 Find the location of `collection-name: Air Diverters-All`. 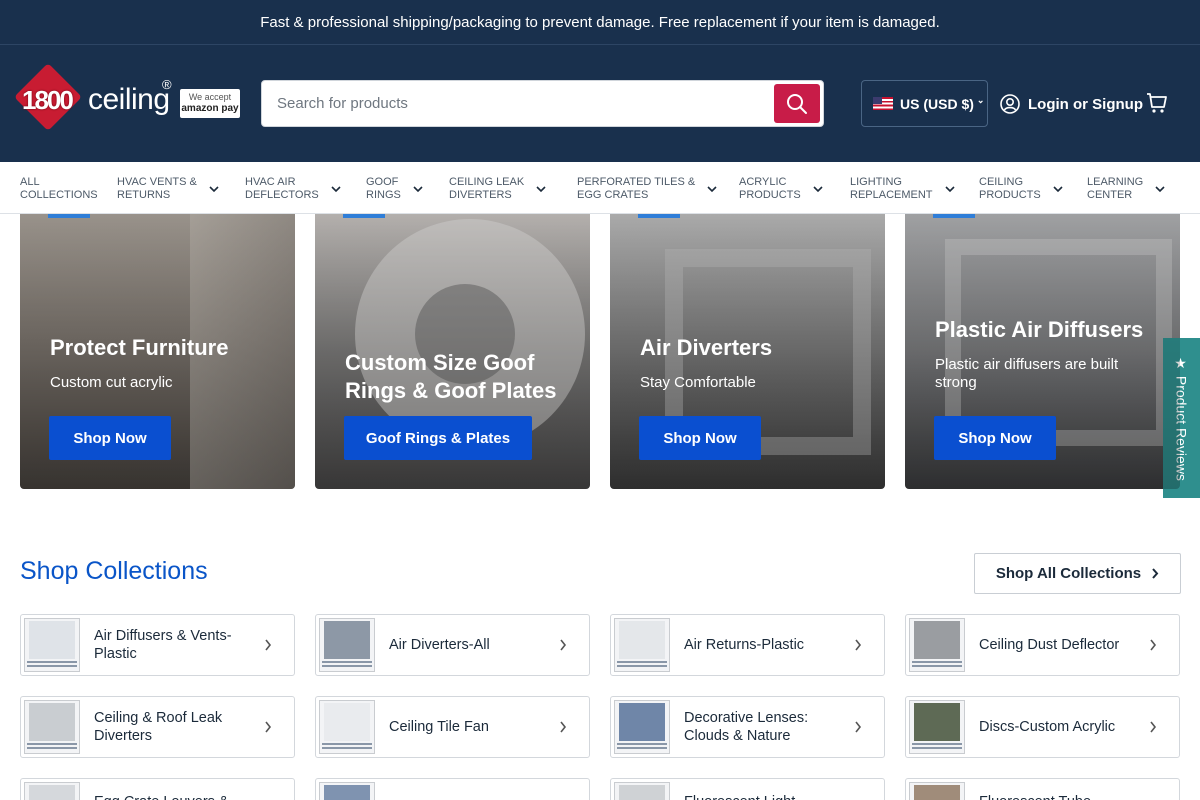

collection-name: Air Diverters-All is located at coordinates (439, 645).